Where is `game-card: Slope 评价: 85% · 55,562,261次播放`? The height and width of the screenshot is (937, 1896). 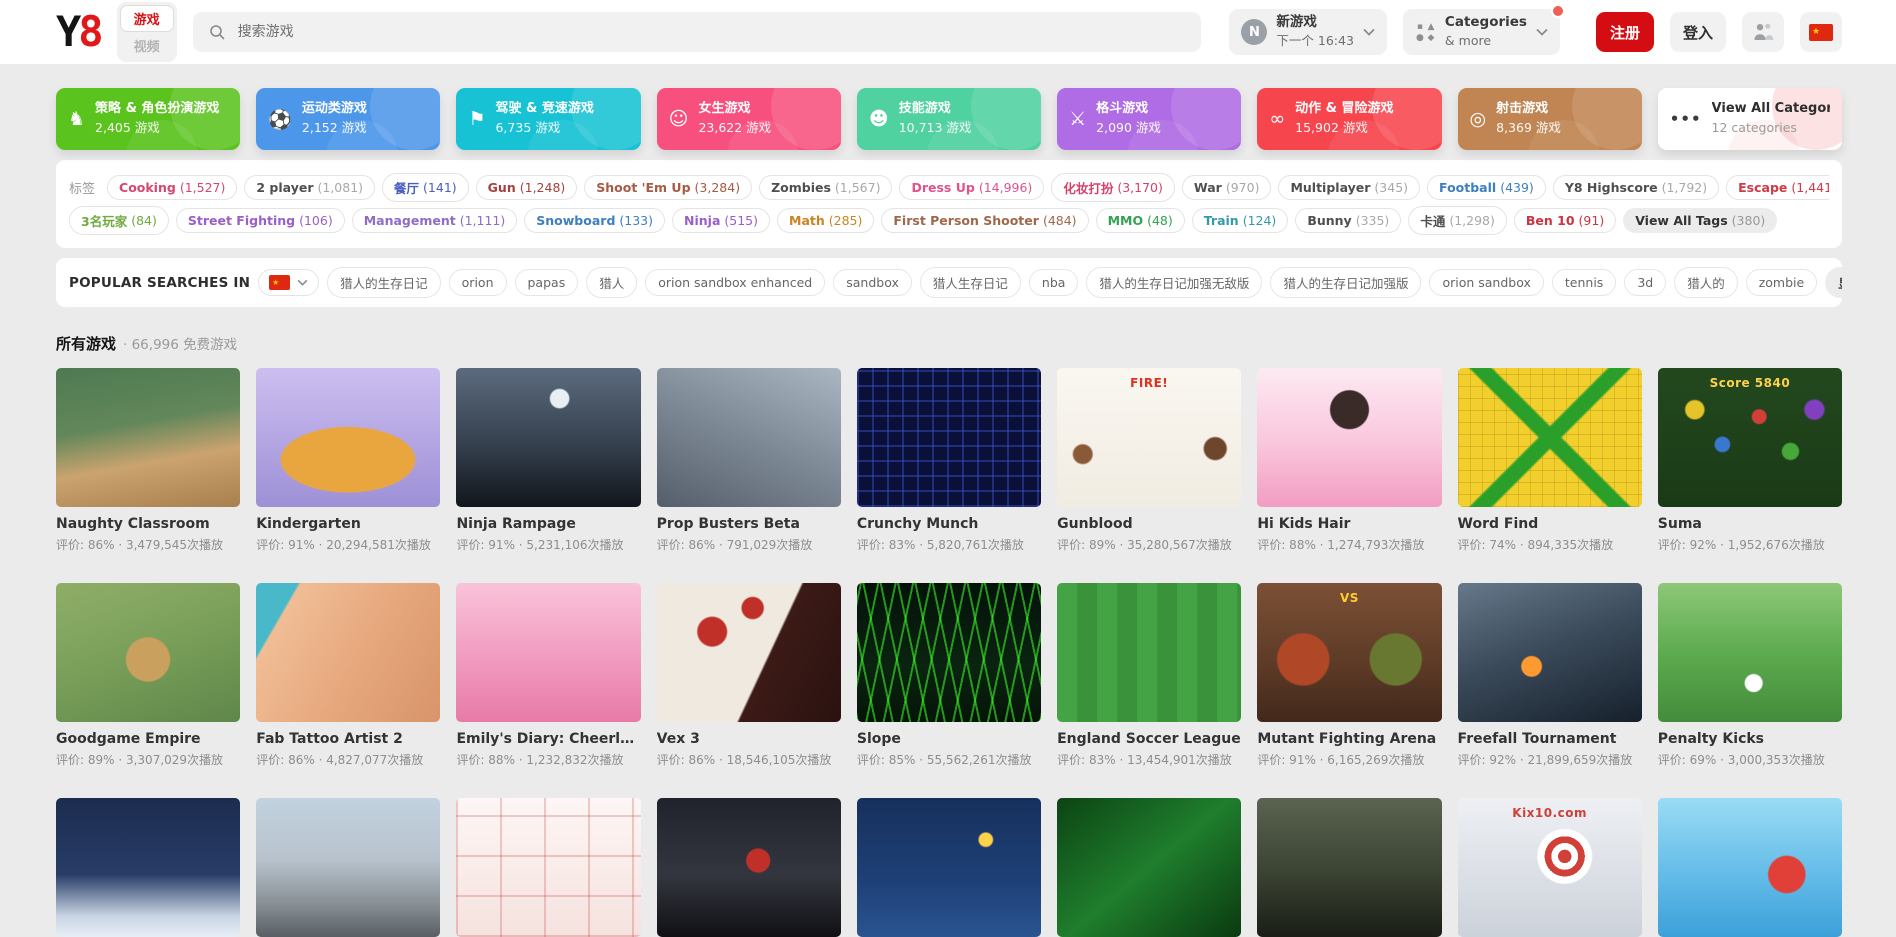
game-card: Slope 评价: 85% · 55,562,261次播放 is located at coordinates (949, 675).